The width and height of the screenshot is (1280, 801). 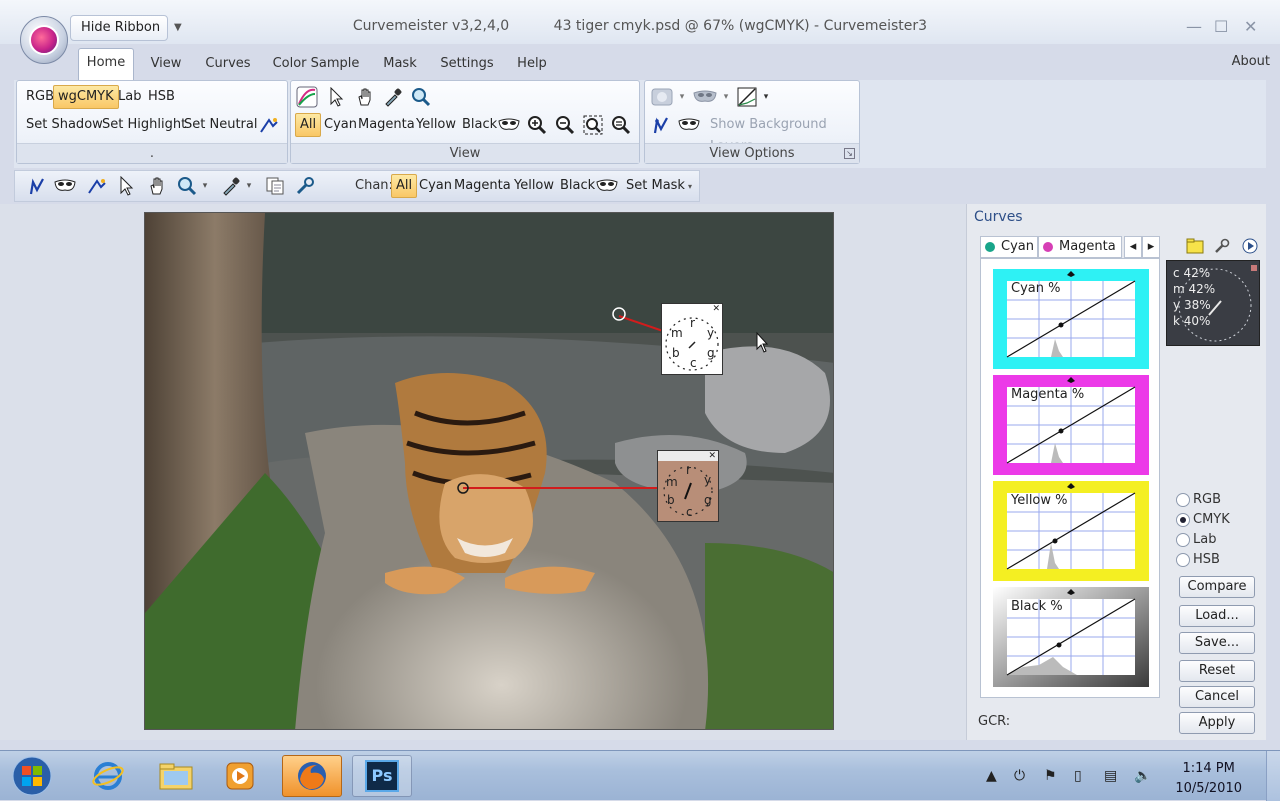 I want to click on mask-view-dropdown-icon: ▾, so click(x=726, y=97).